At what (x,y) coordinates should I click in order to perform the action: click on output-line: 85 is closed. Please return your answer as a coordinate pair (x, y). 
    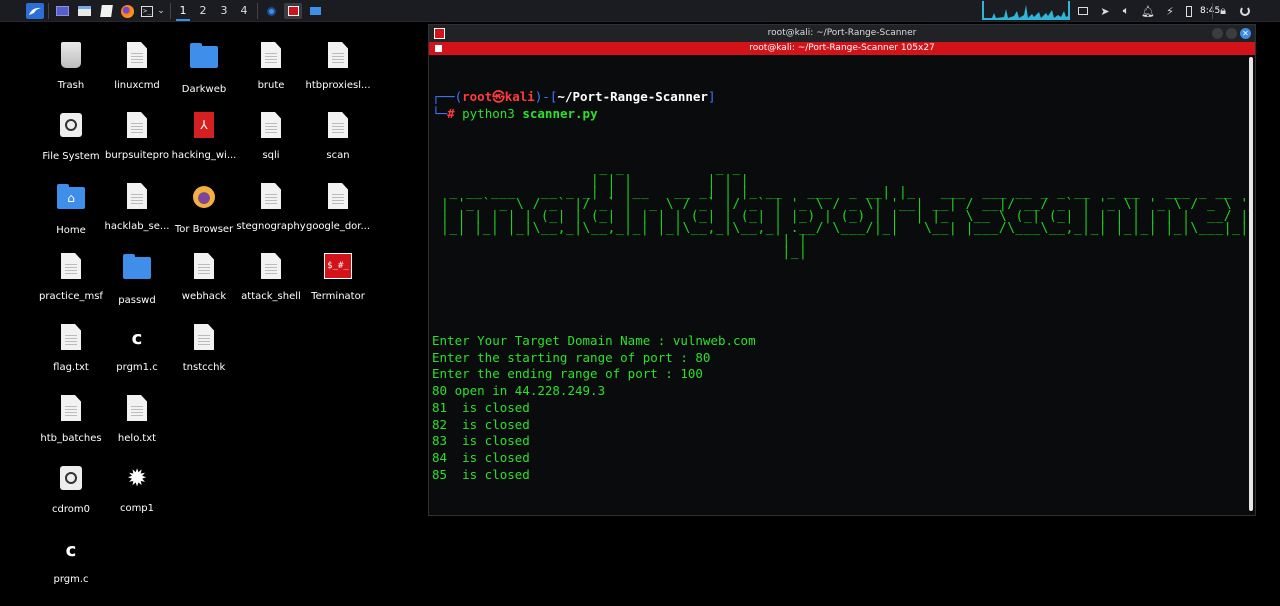
    Looking at the image, I should click on (481, 474).